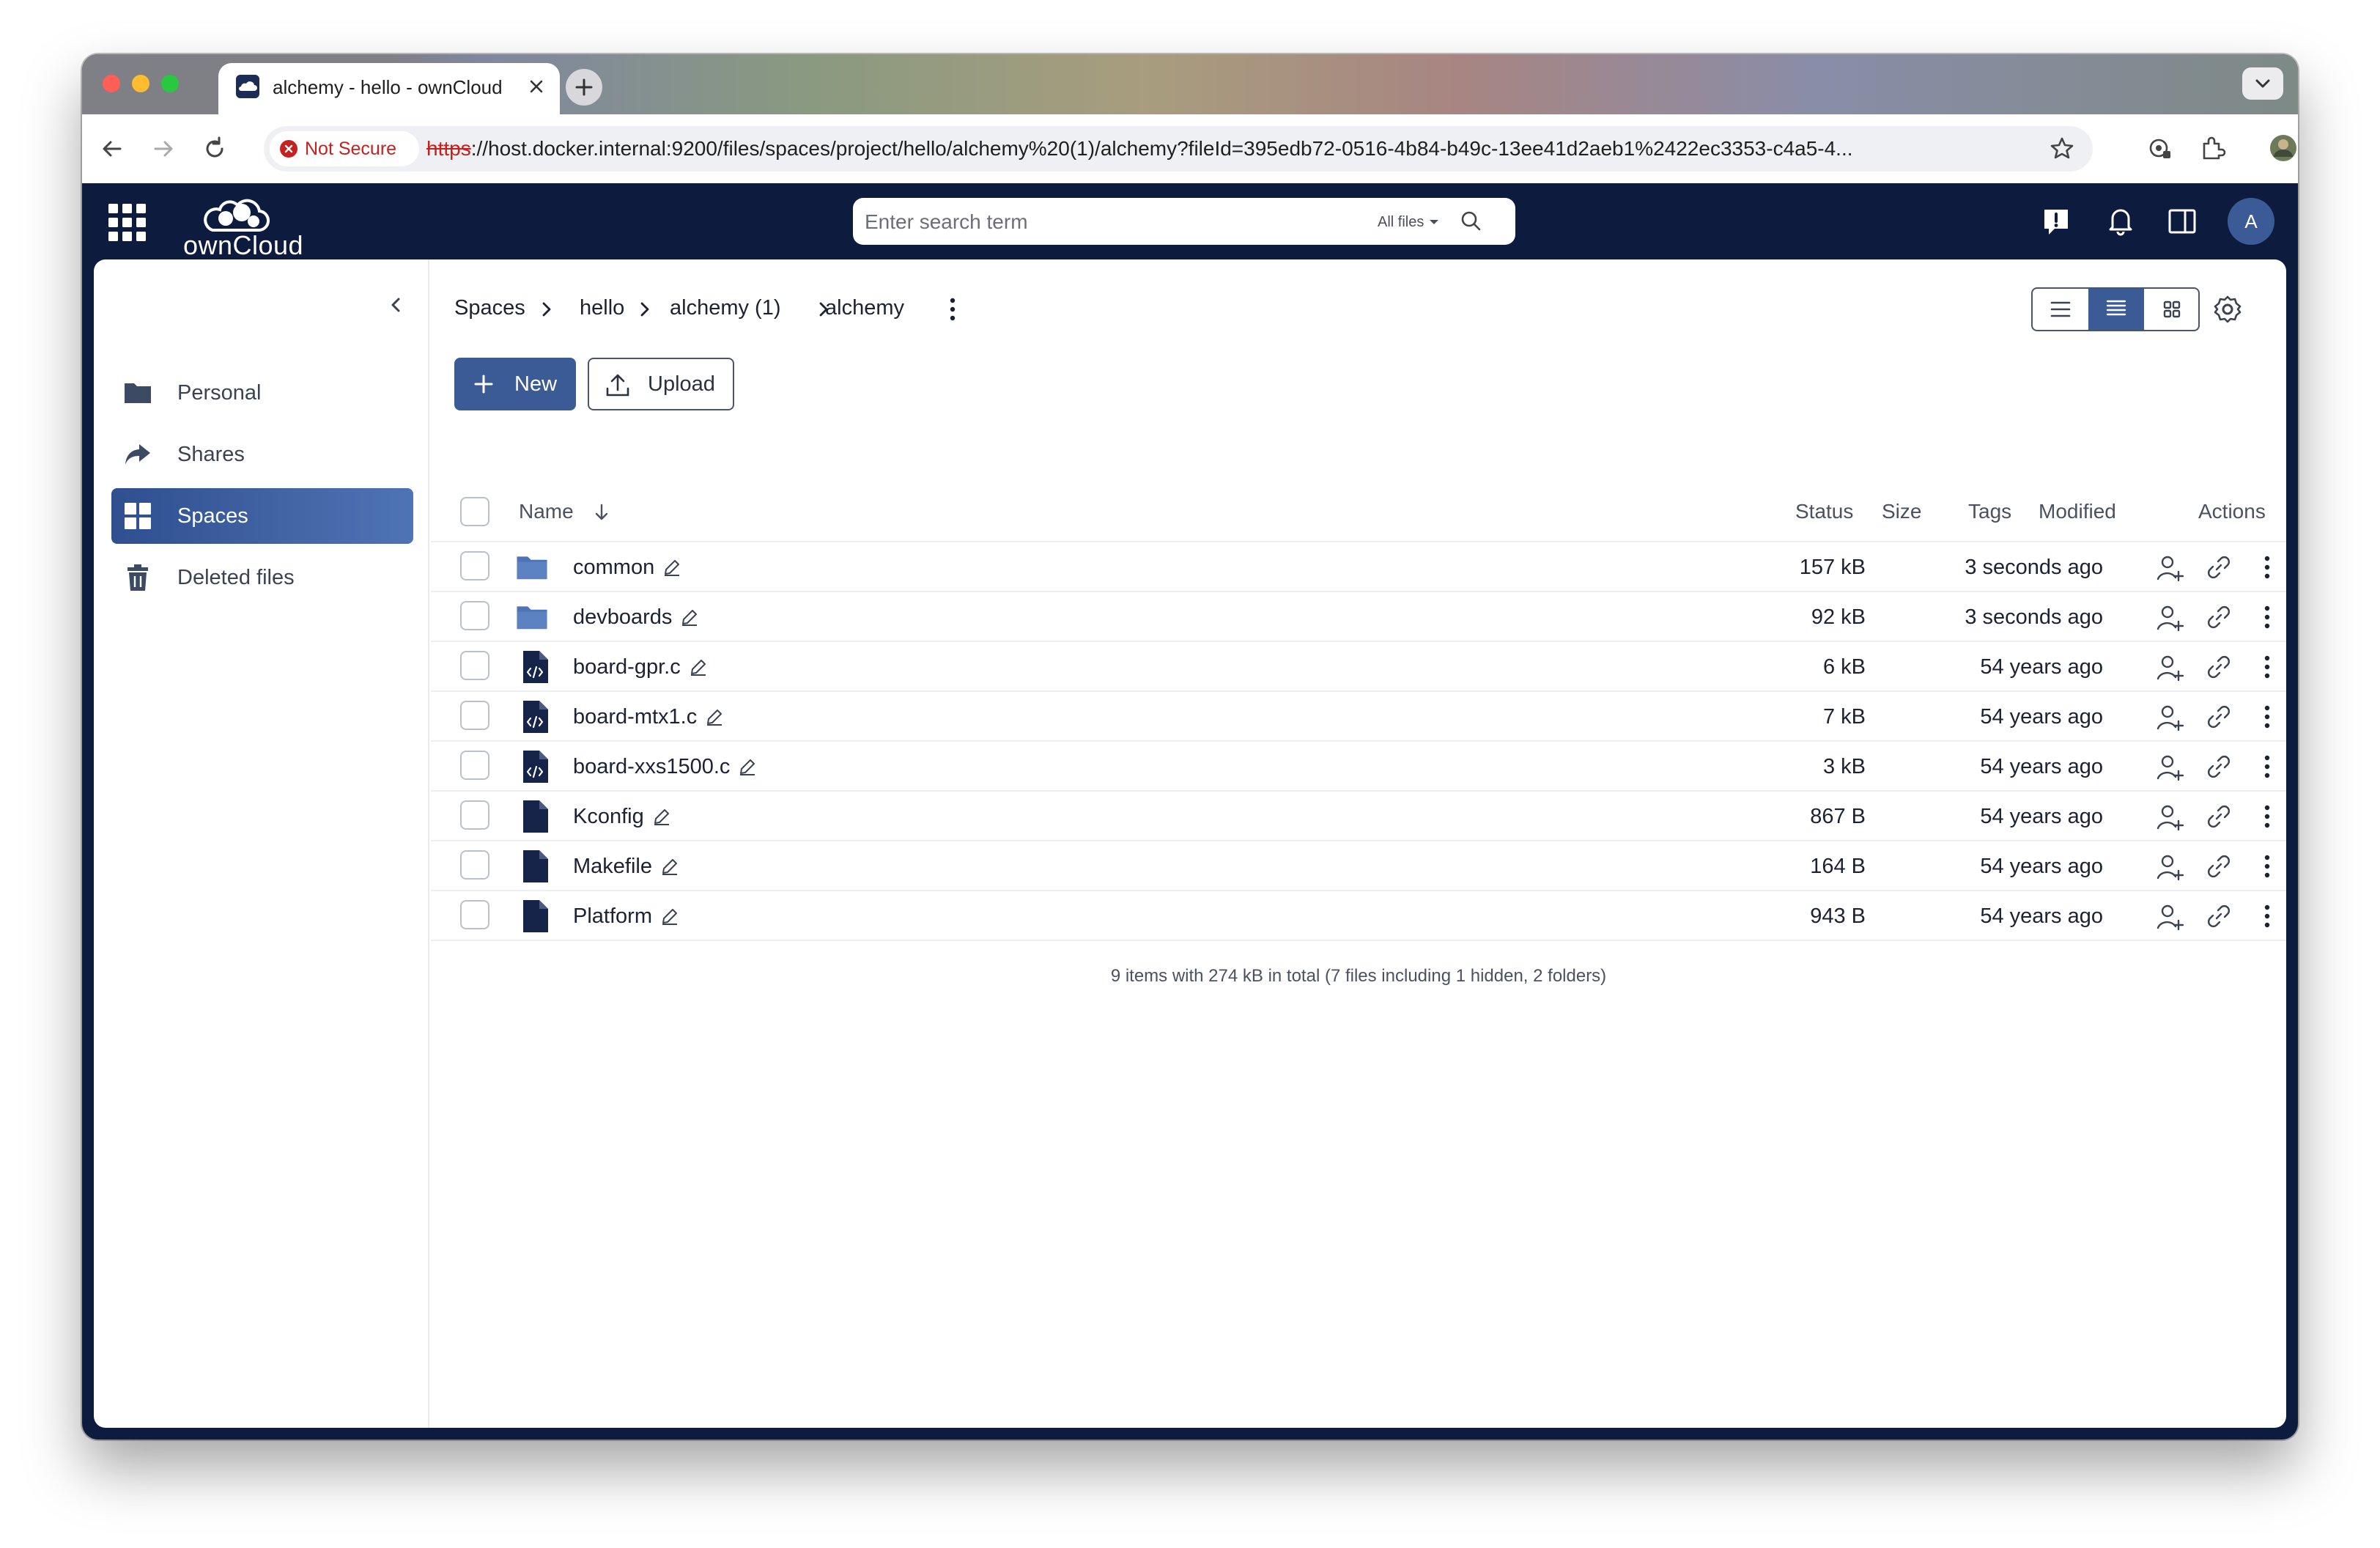 The height and width of the screenshot is (1548, 2380). What do you see at coordinates (651, 767) in the screenshot?
I see `file-name: board-xxs1500.c` at bounding box center [651, 767].